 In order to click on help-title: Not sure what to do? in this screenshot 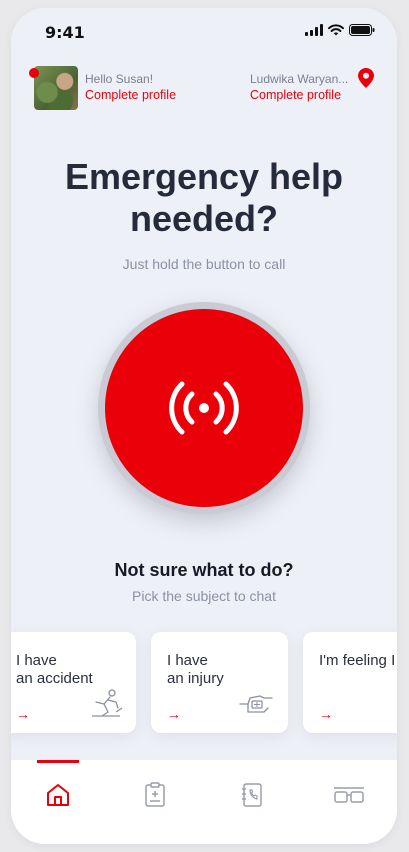, I will do `click(204, 570)`.